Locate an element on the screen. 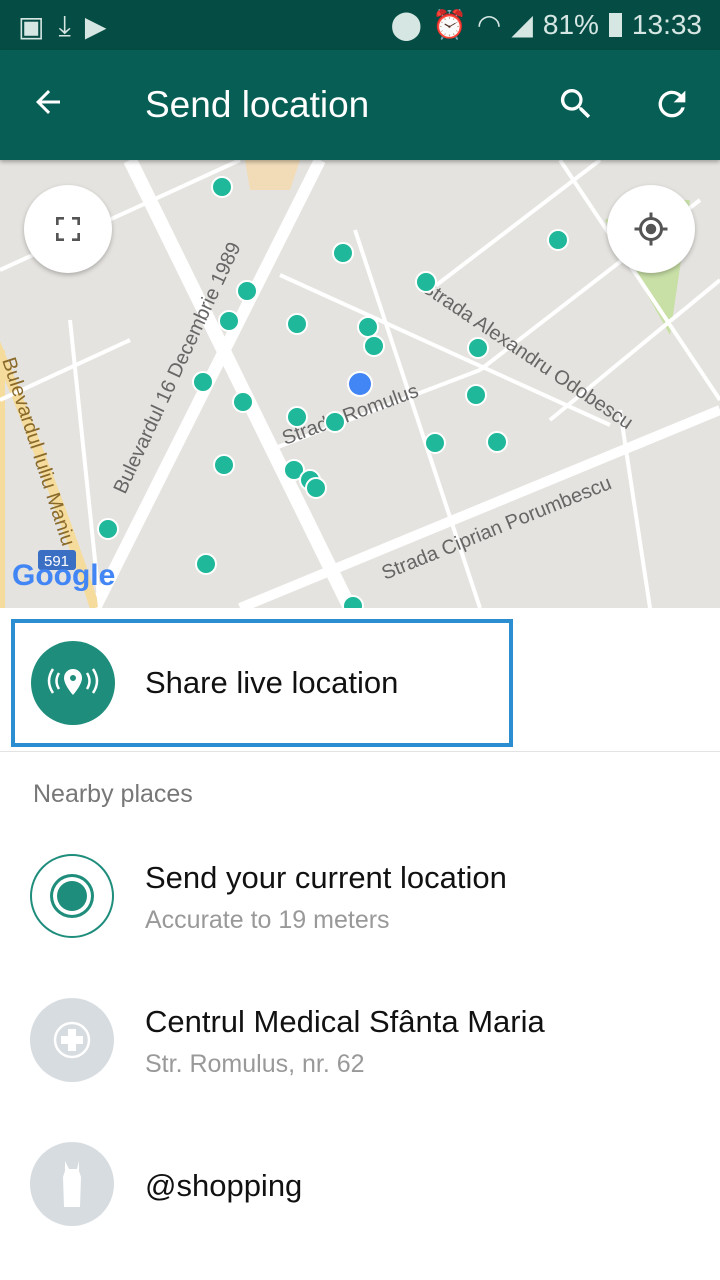 The image size is (720, 1280). refresh-icon is located at coordinates (672, 104).